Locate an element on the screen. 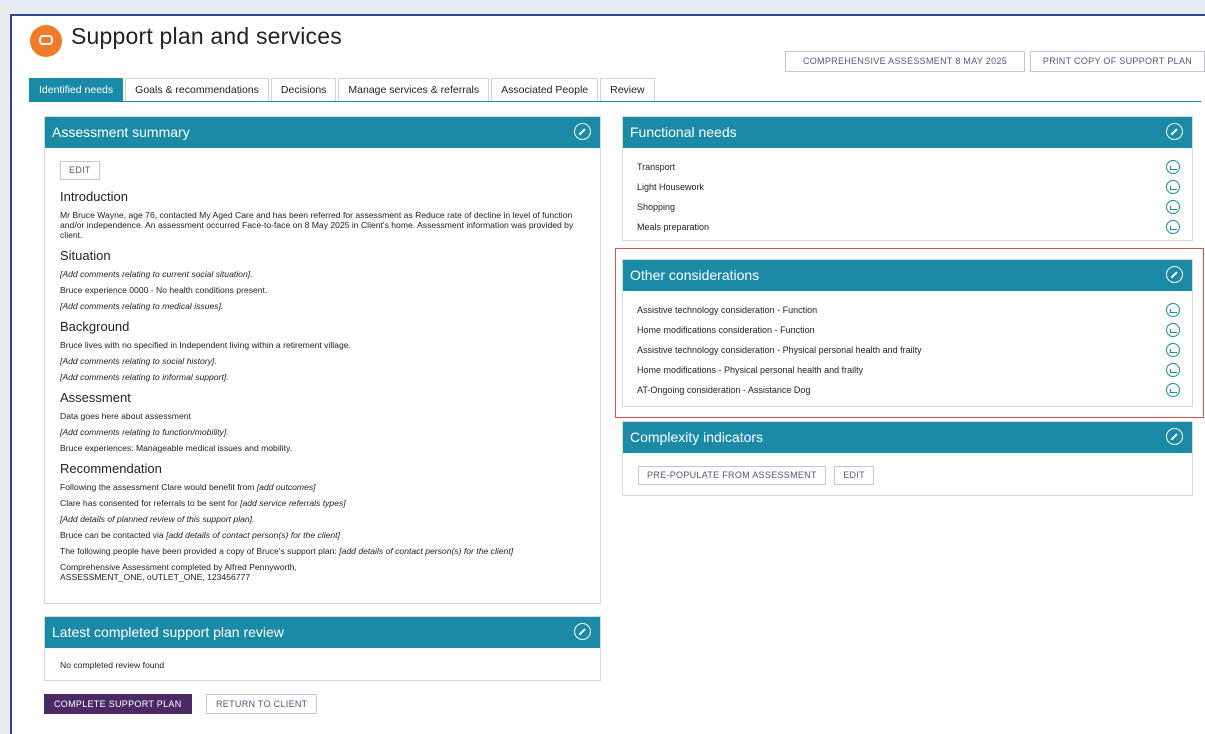 The image size is (1205, 734). assessment-line: Data goes here about assessment is located at coordinates (125, 416).